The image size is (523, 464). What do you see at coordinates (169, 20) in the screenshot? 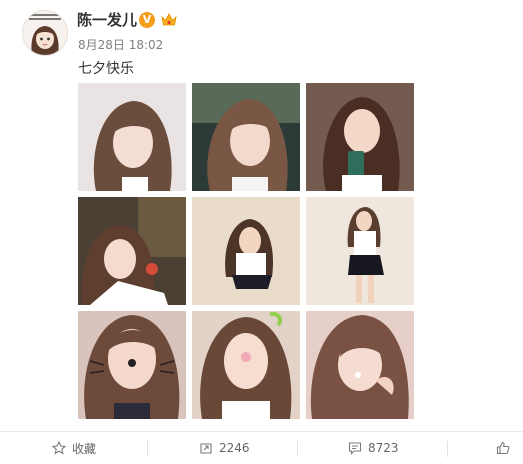
I see `member-crown-icon` at bounding box center [169, 20].